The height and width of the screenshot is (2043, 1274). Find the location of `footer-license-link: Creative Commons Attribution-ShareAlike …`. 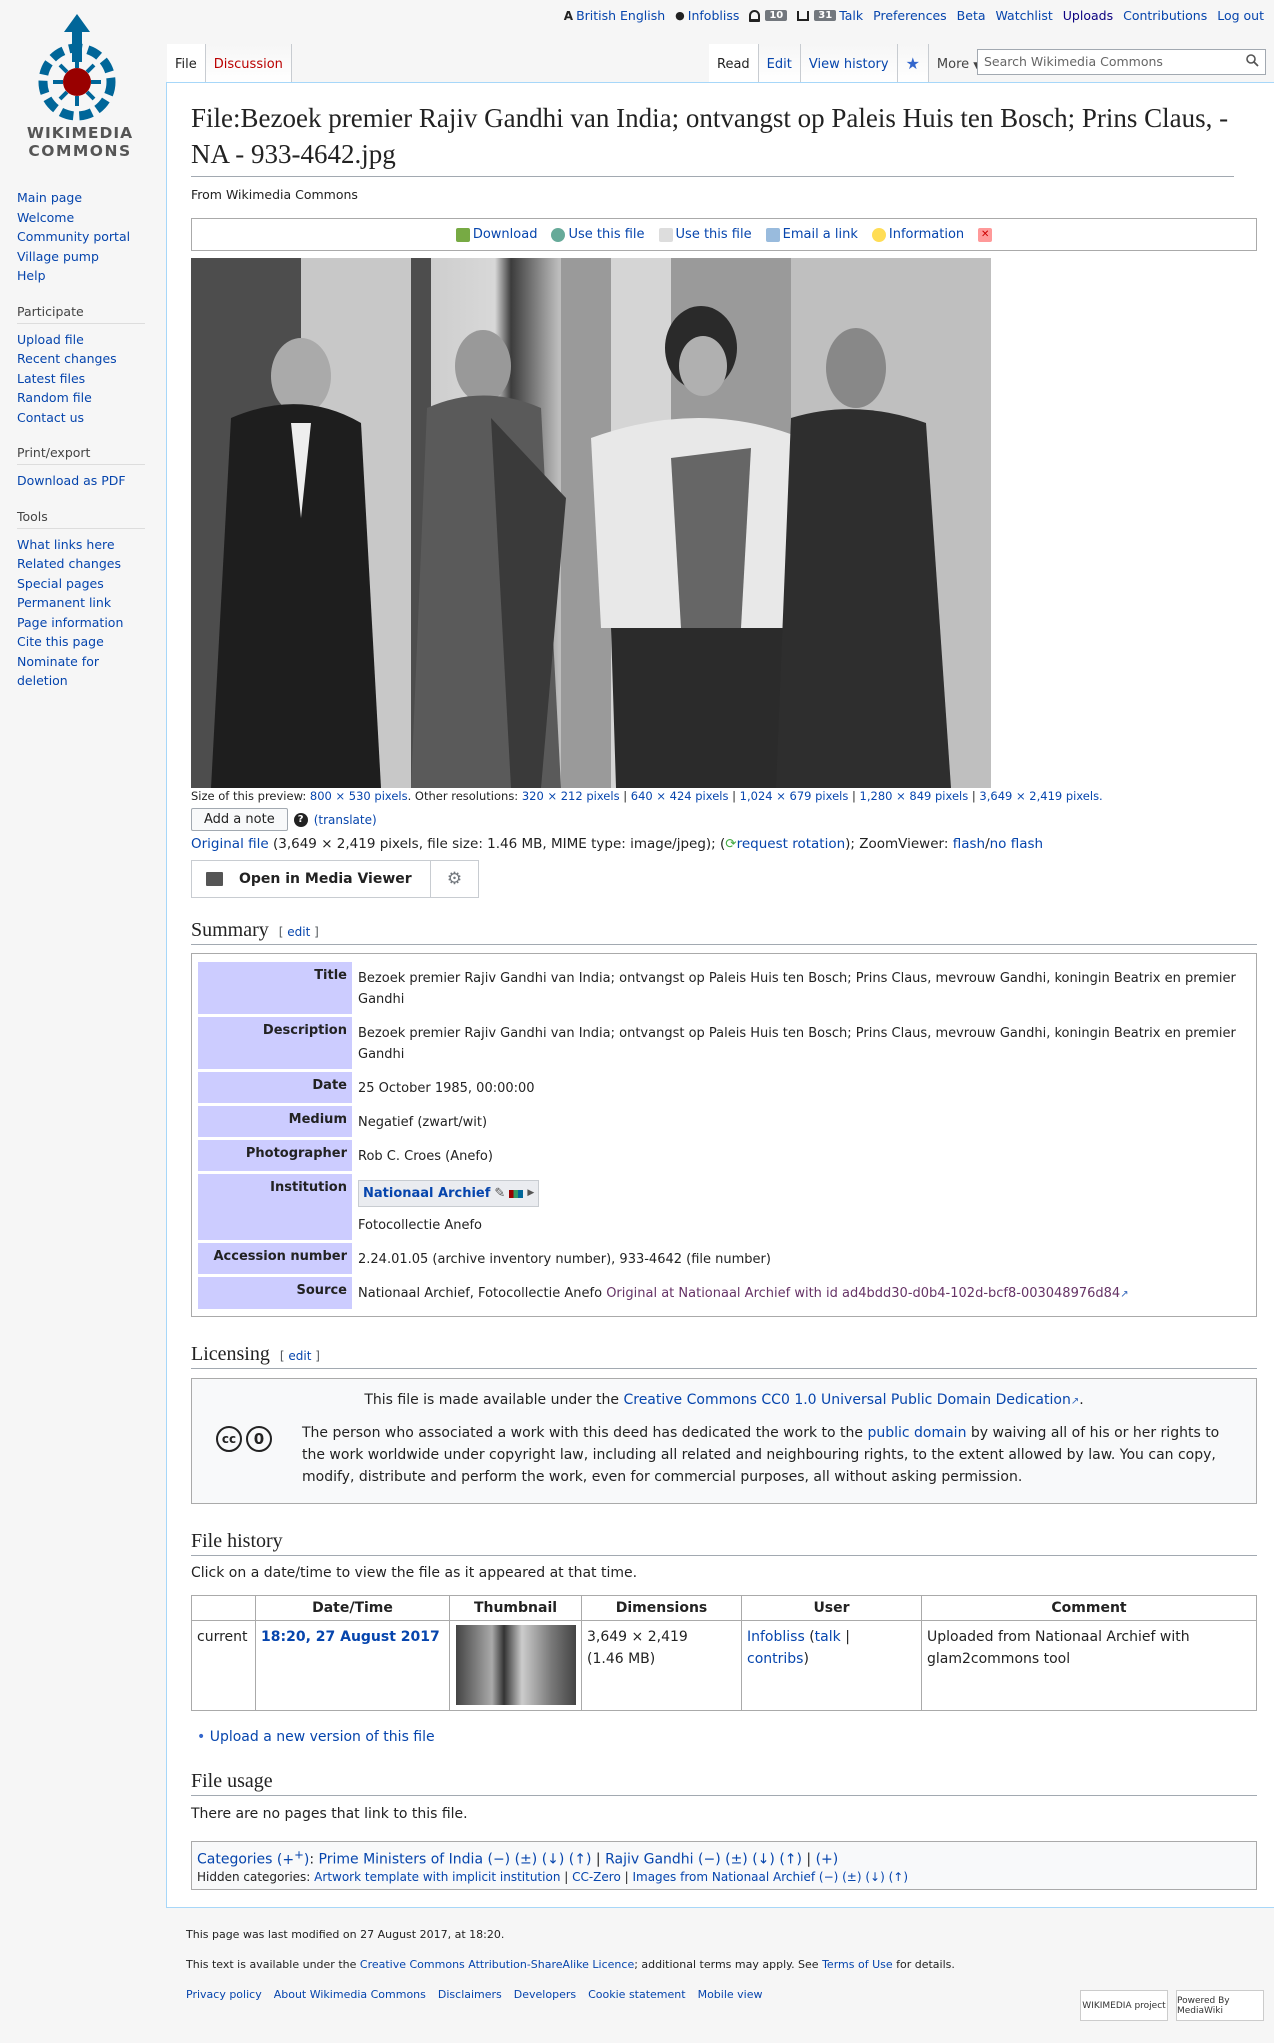

footer-license-link: Creative Commons Attribution-ShareAlike … is located at coordinates (497, 1964).